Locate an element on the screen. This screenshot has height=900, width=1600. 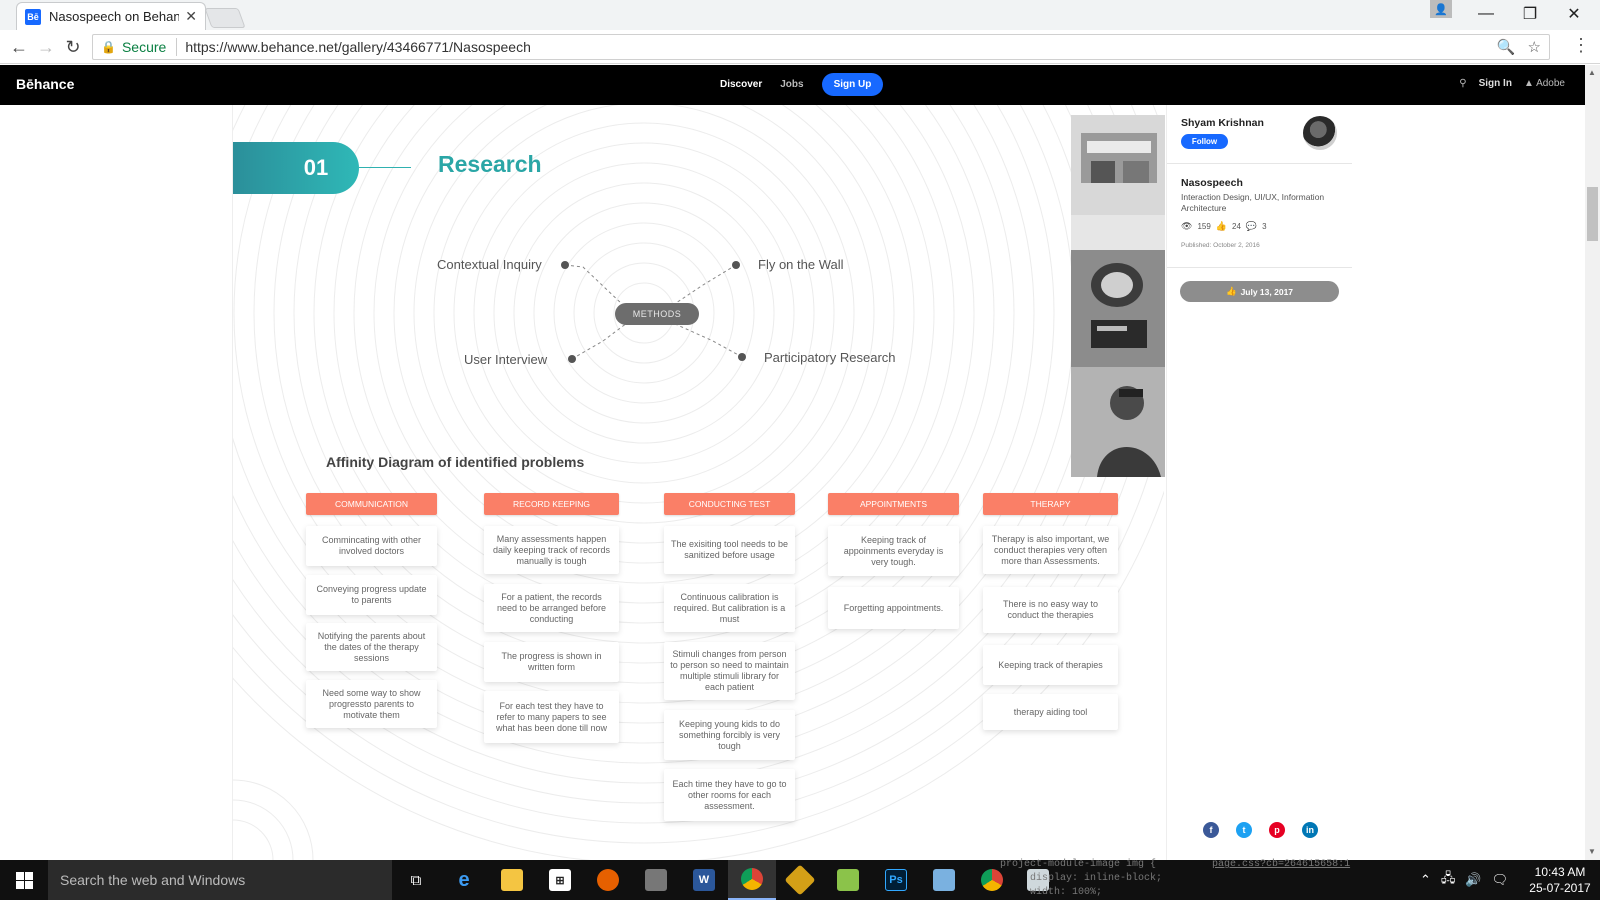
adobe-label: Adobe is located at coordinates (1550, 83).